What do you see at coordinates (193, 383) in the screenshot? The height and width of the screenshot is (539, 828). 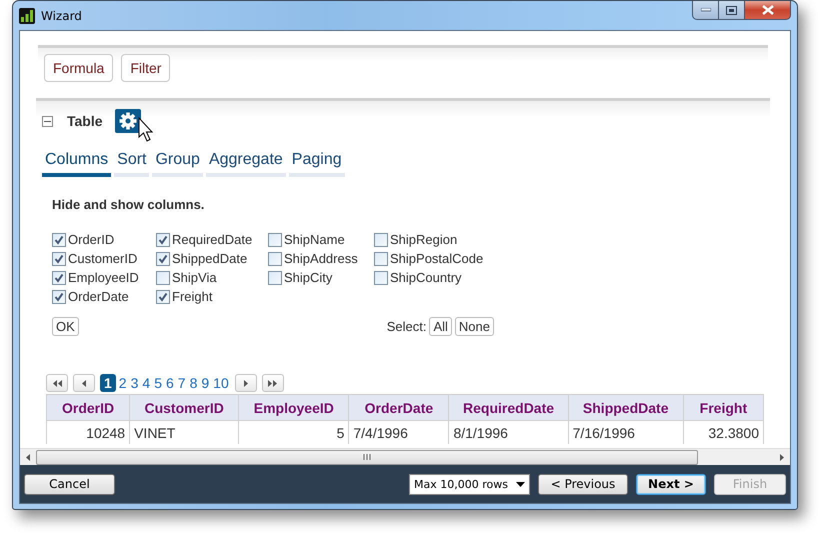 I see `page-link: 8` at bounding box center [193, 383].